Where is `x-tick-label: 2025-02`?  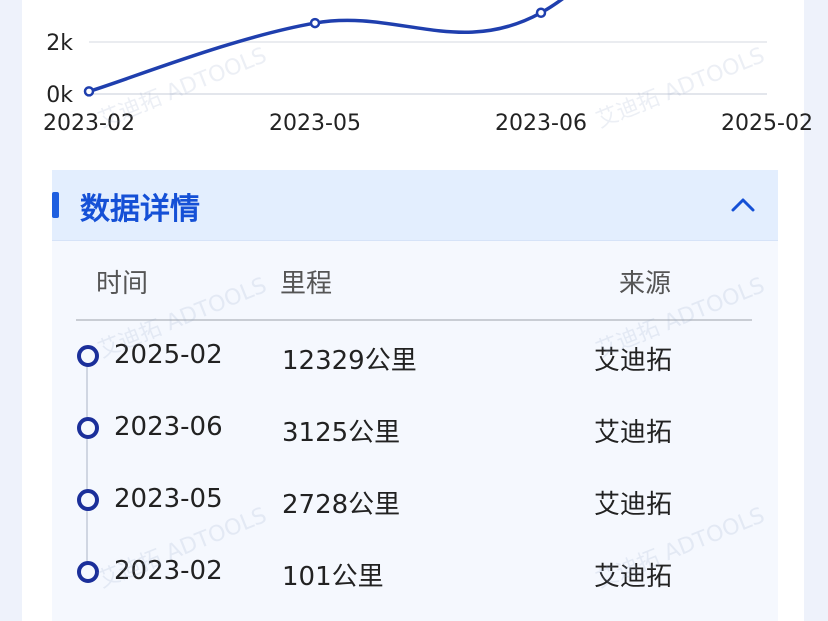 x-tick-label: 2025-02 is located at coordinates (767, 123).